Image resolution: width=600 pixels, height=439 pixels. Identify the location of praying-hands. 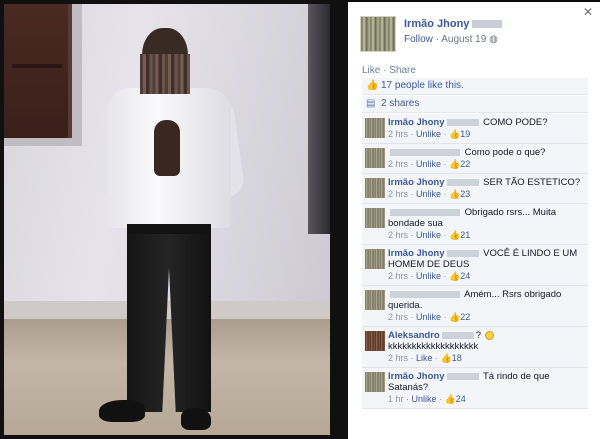
(167, 148).